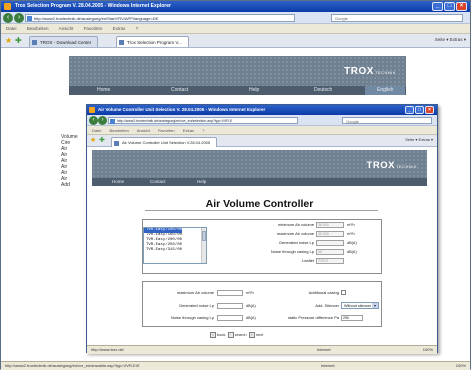 The width and height of the screenshot is (471, 370). What do you see at coordinates (323, 292) in the screenshot?
I see `additional-casing-label: Additional casing` at bounding box center [323, 292].